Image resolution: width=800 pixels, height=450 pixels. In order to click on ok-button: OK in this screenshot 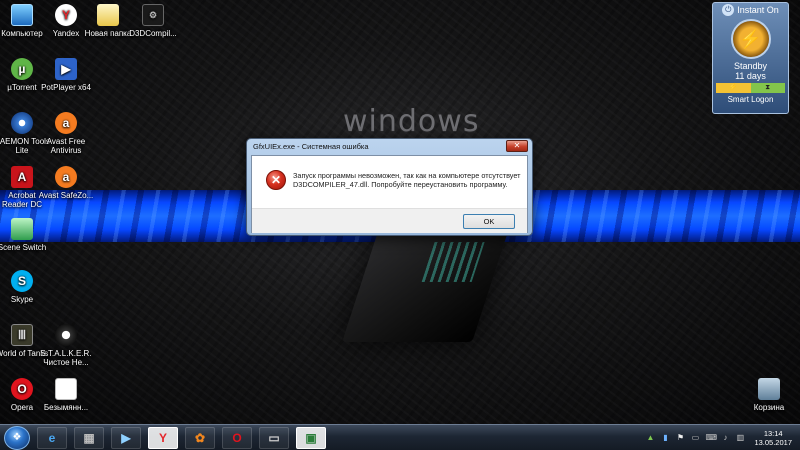, I will do `click(489, 221)`.